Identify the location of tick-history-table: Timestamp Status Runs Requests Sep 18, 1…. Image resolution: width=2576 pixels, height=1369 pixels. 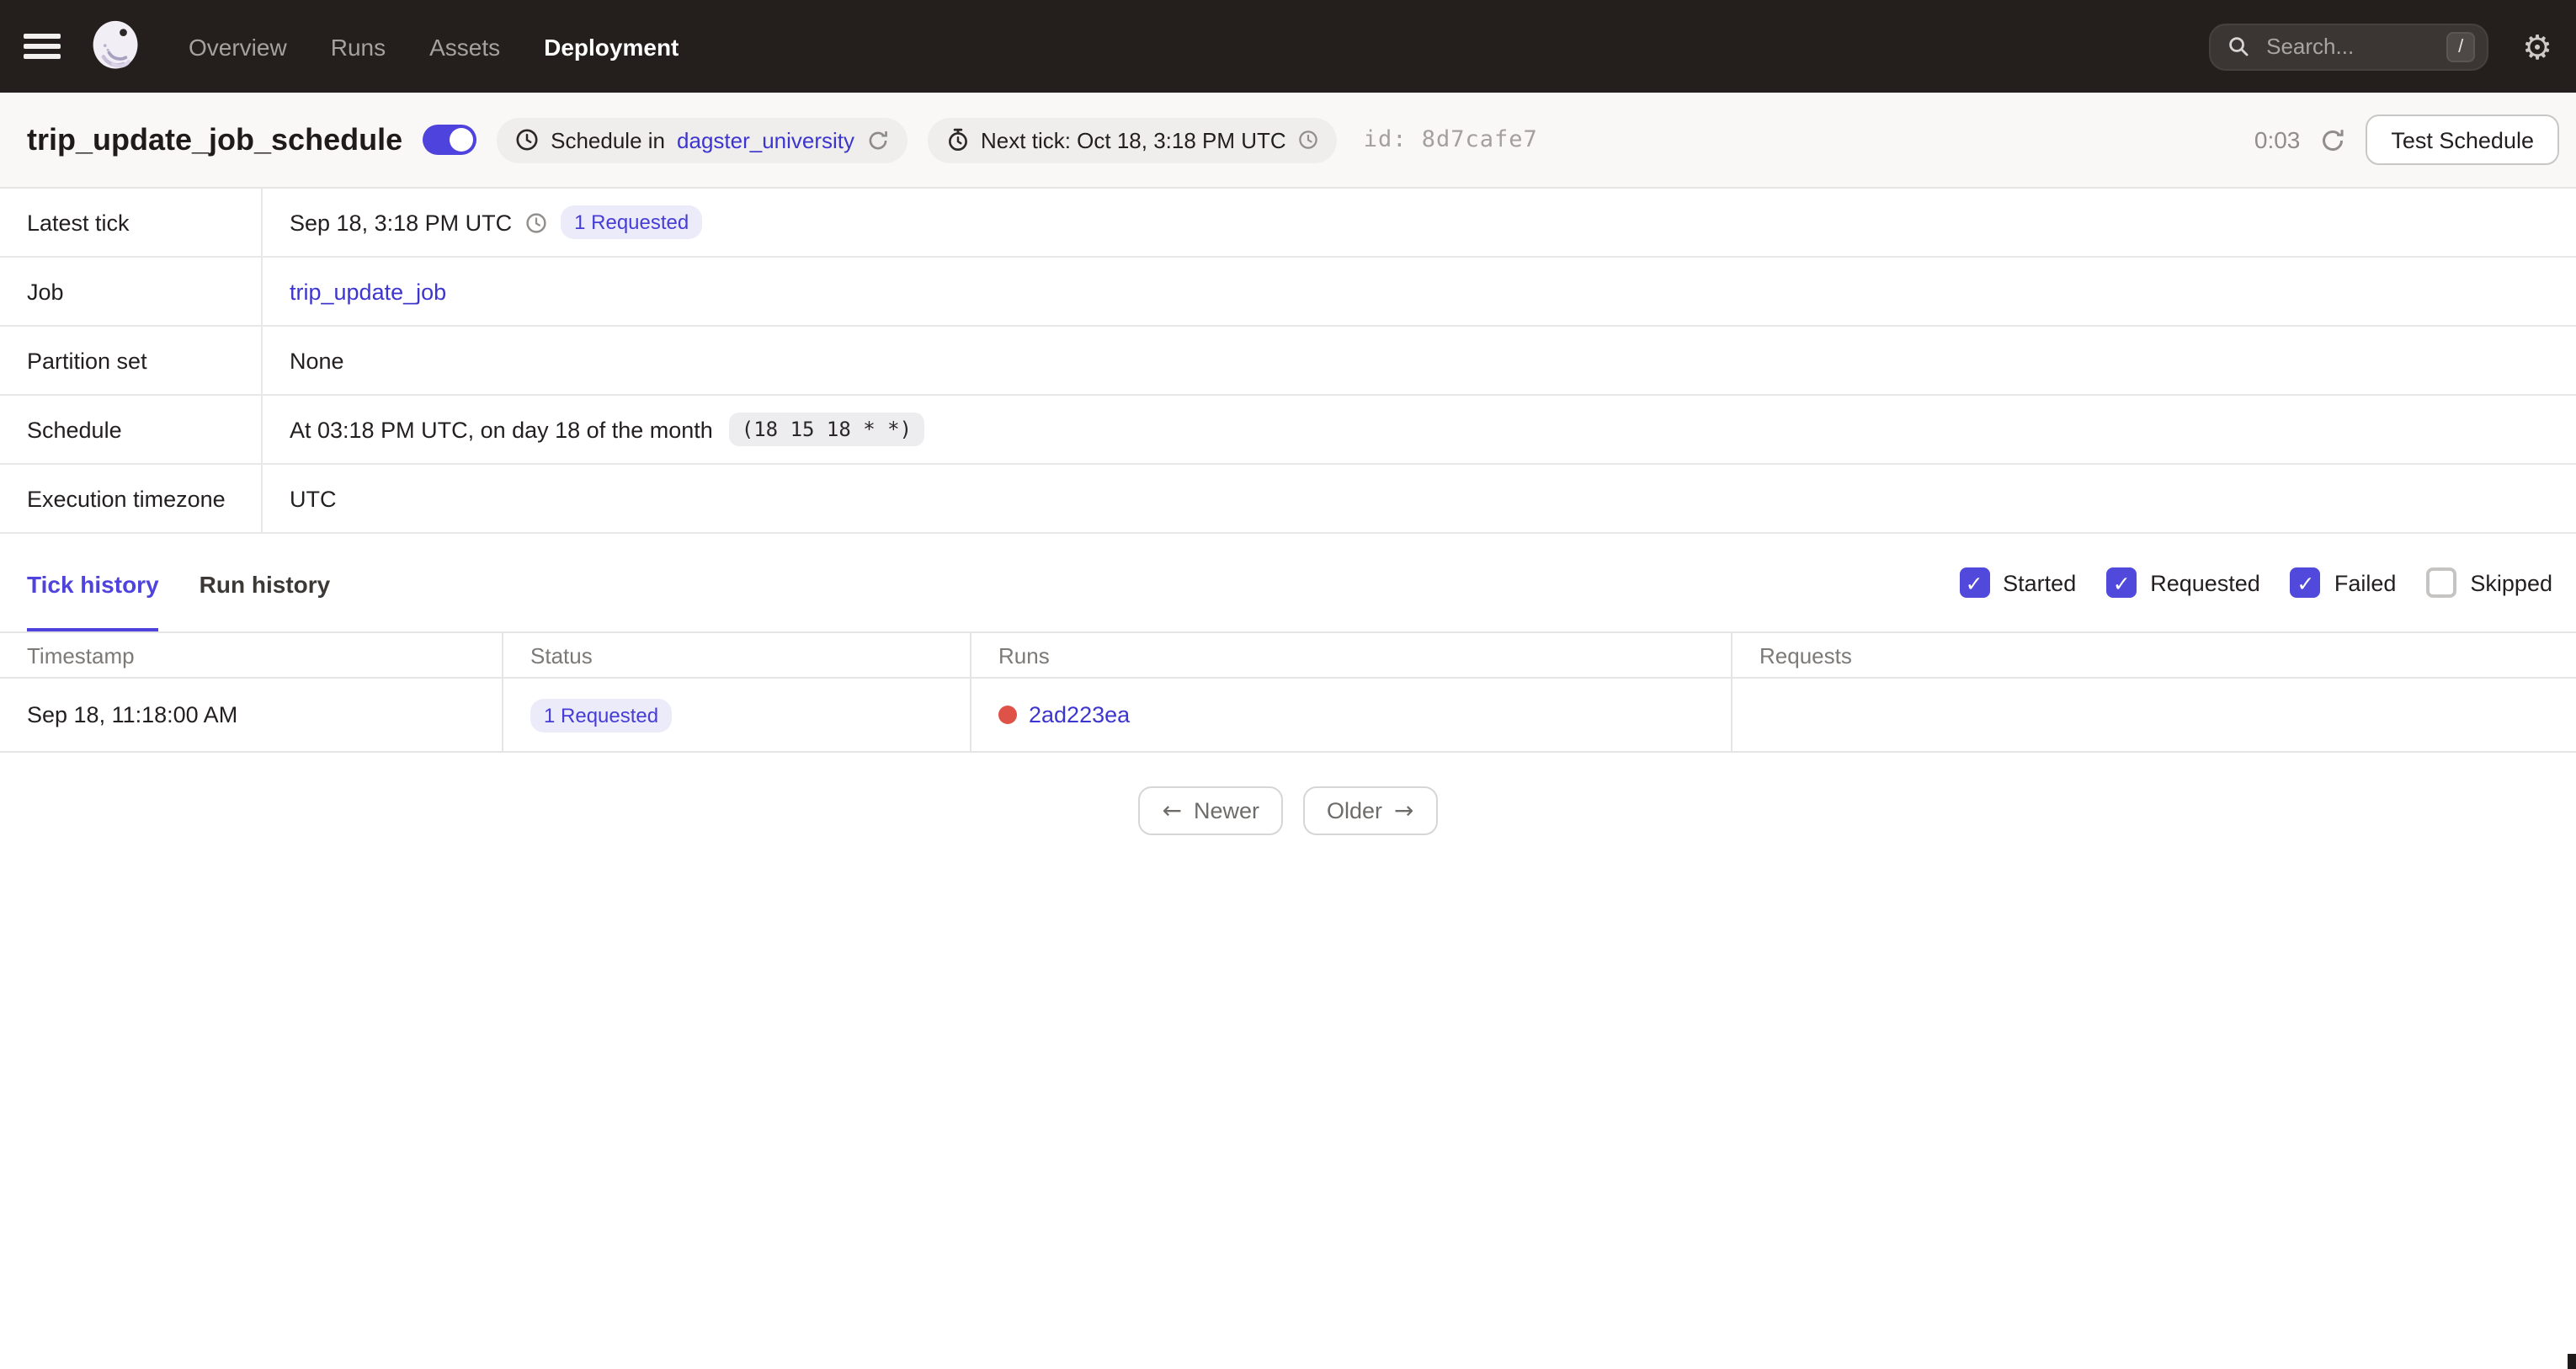
(1288, 692).